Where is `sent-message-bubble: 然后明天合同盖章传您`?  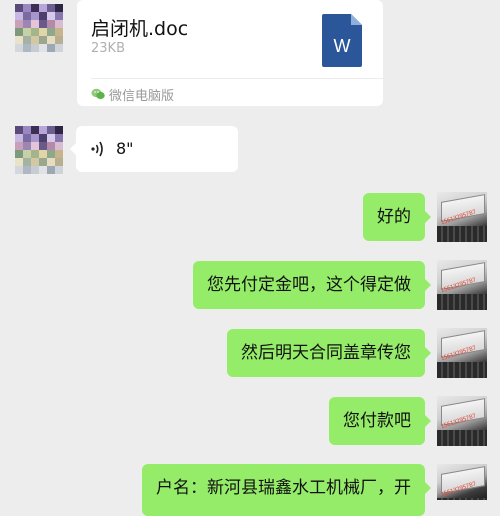 sent-message-bubble: 然后明天合同盖章传您 is located at coordinates (329, 353).